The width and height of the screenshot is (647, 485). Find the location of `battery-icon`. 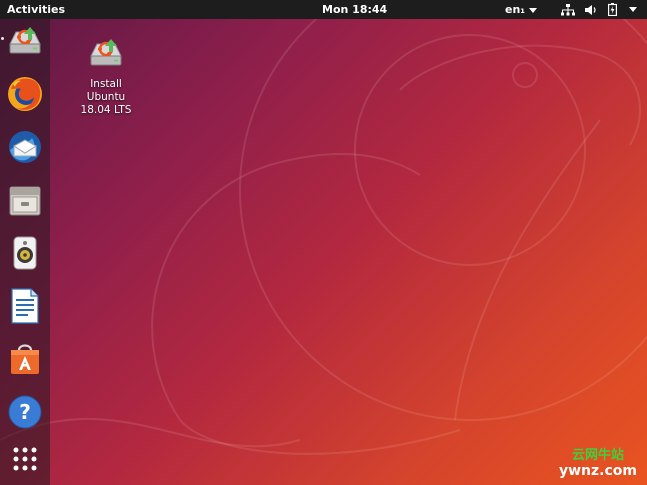

battery-icon is located at coordinates (612, 9).